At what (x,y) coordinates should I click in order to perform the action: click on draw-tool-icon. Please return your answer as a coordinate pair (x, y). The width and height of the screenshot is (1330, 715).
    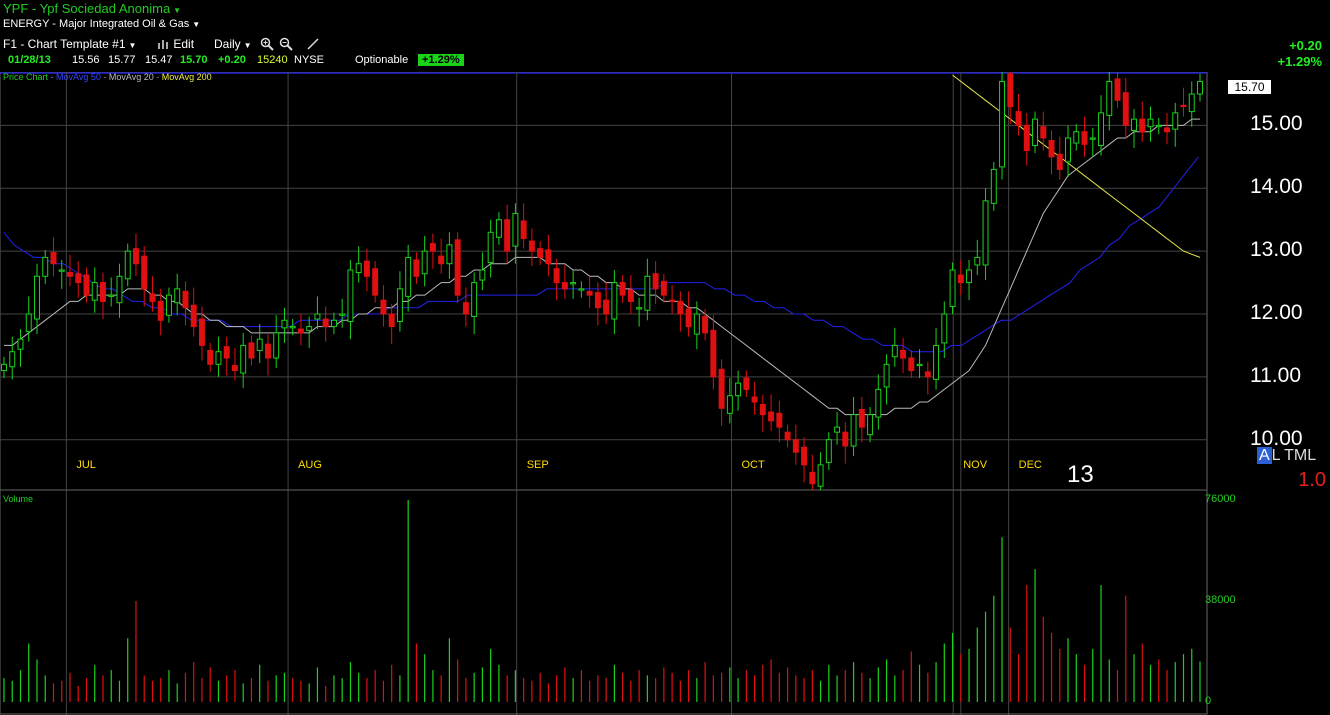
    Looking at the image, I should click on (313, 45).